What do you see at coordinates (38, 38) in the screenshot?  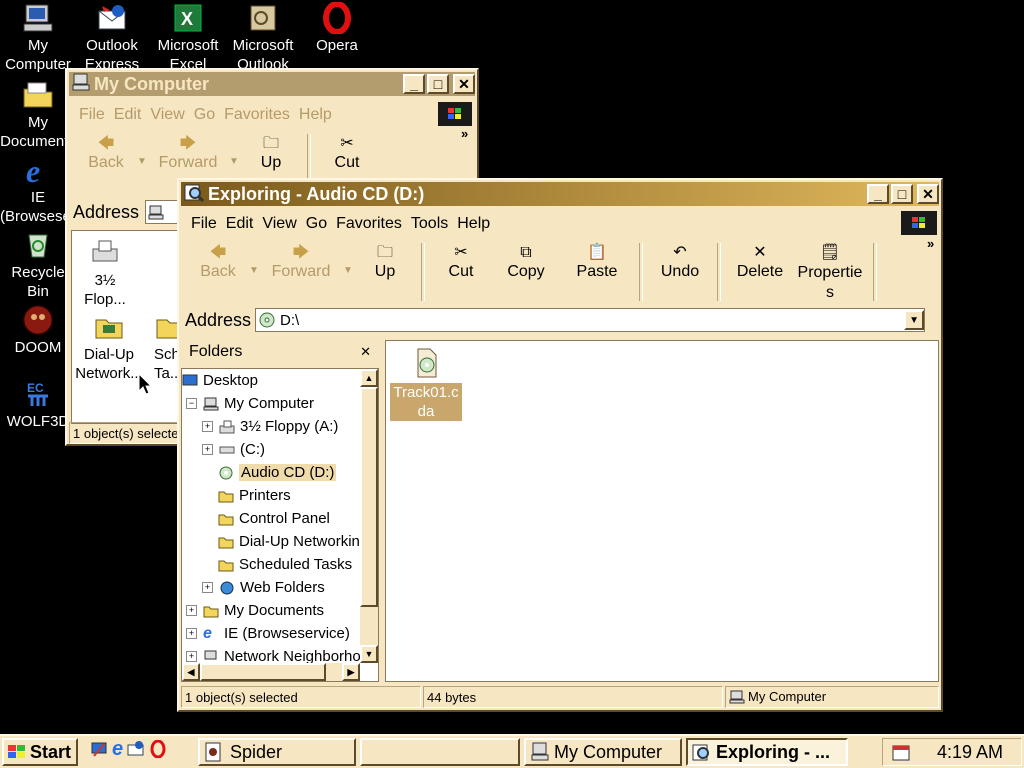 I see `desktop-icon-my-computer: My Computer` at bounding box center [38, 38].